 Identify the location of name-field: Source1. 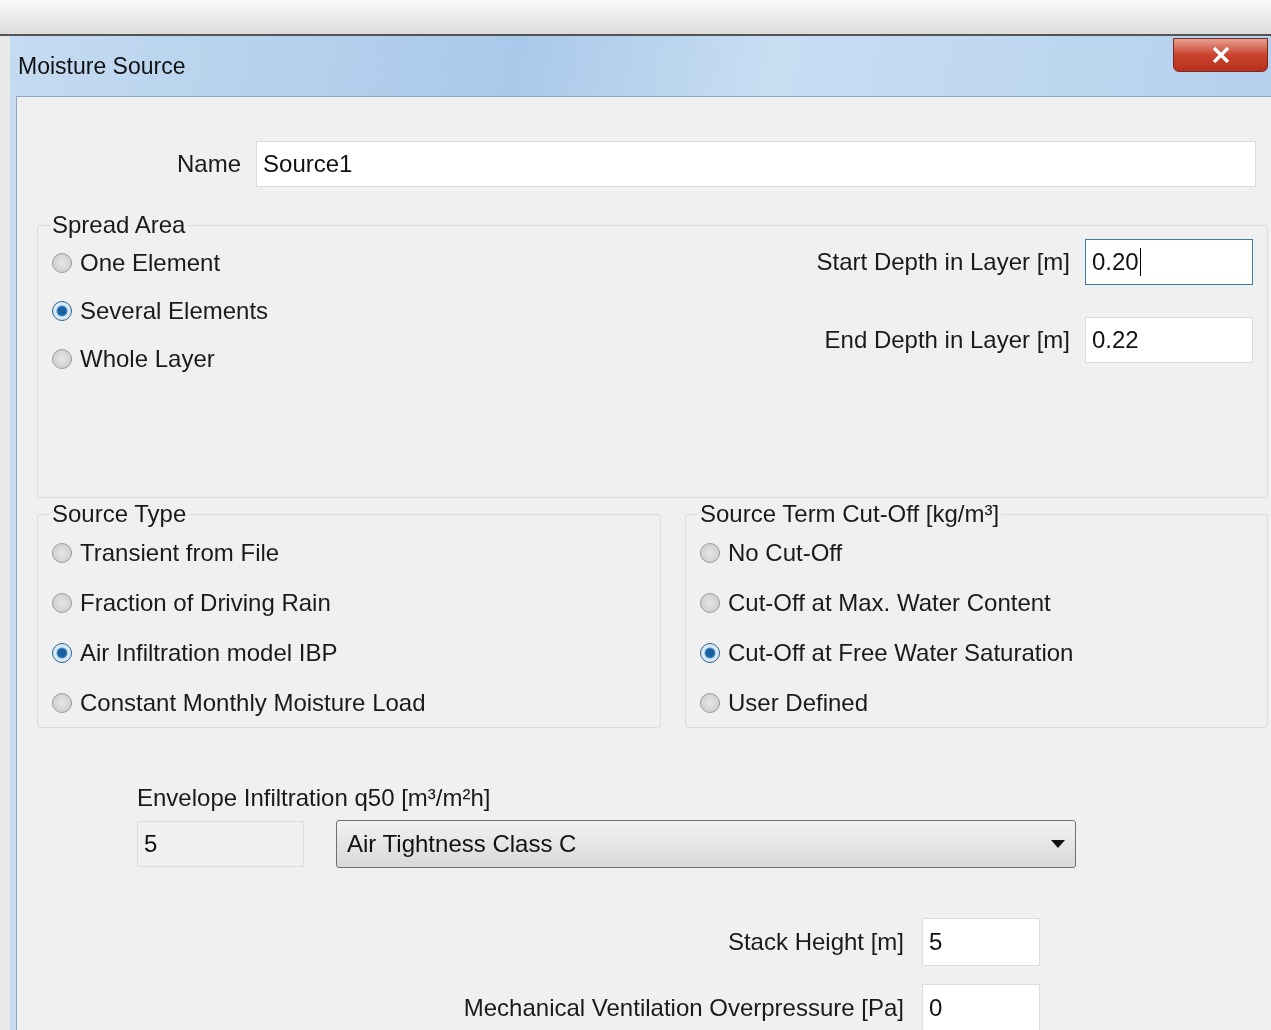
(756, 164).